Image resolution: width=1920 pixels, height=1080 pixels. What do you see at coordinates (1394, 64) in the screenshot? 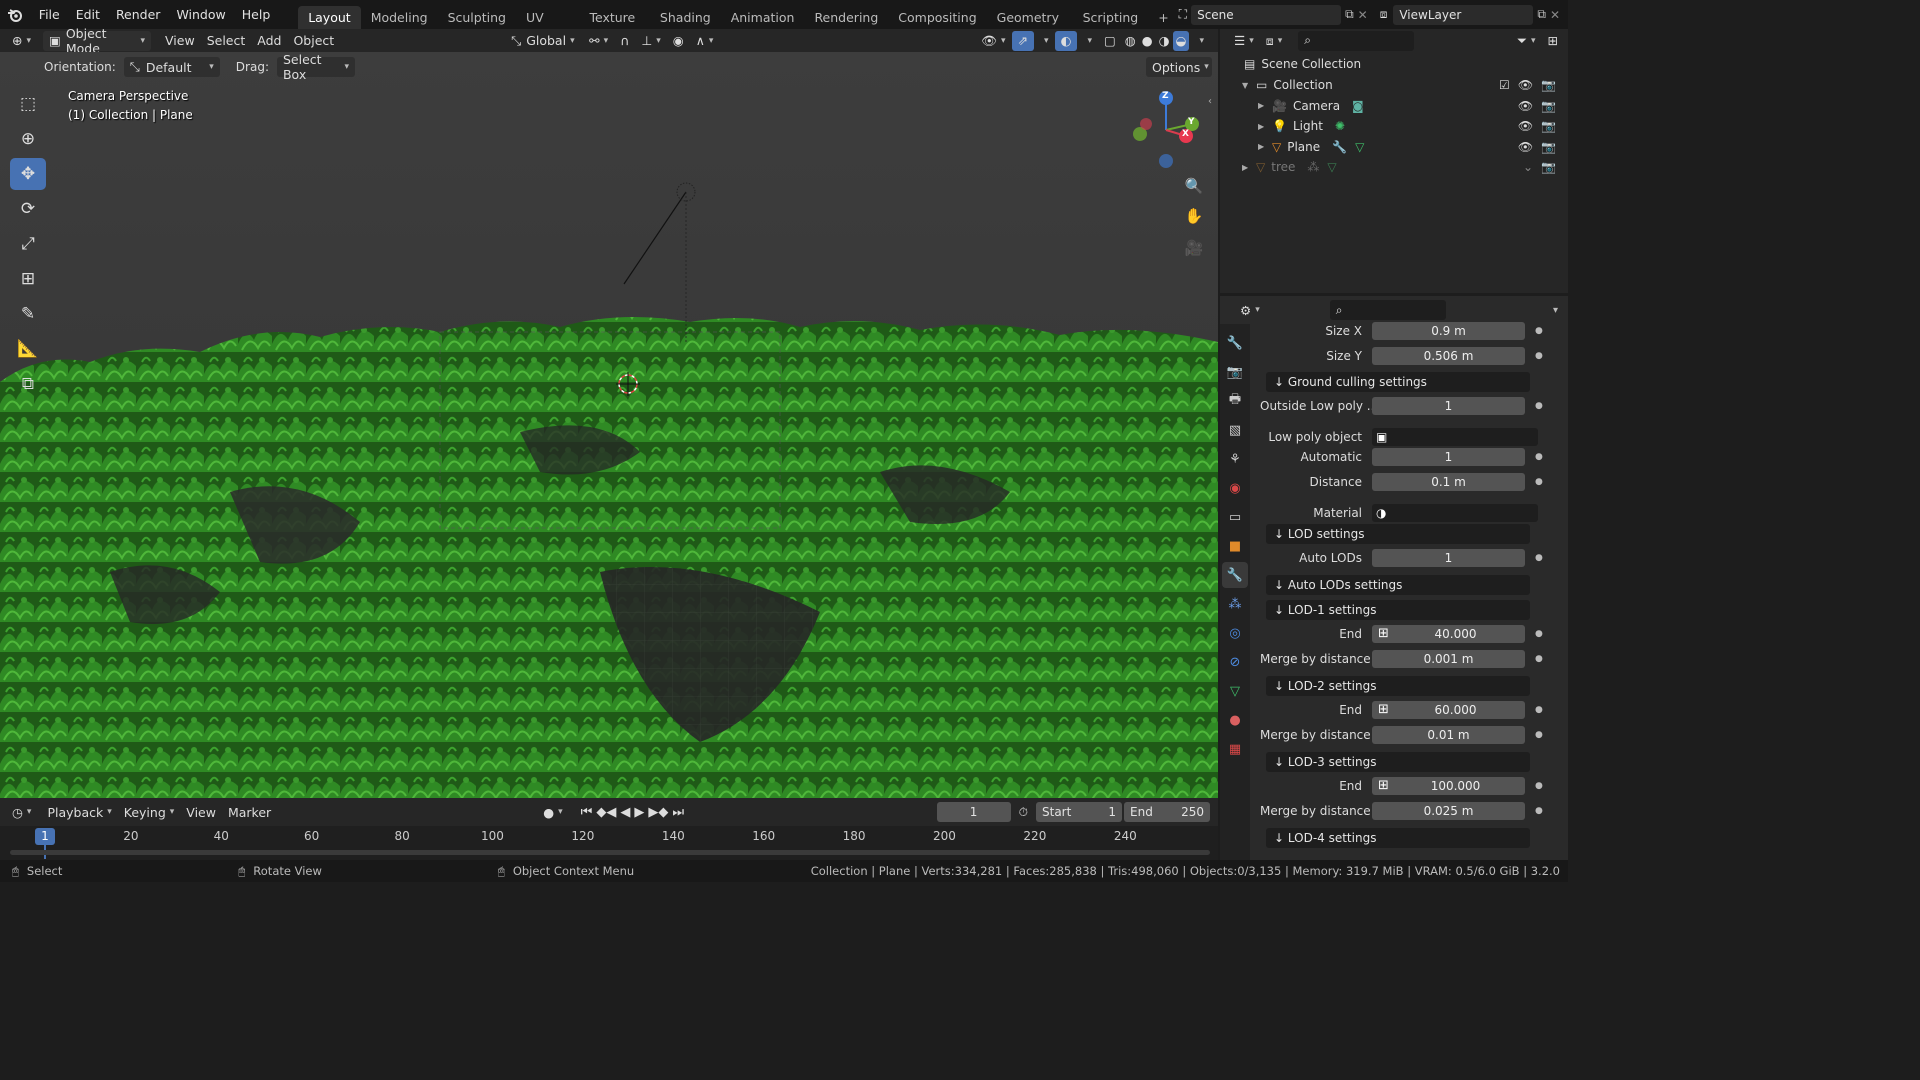
I see `outliner-row-scene-collection: ▤ Scene Collection` at bounding box center [1394, 64].